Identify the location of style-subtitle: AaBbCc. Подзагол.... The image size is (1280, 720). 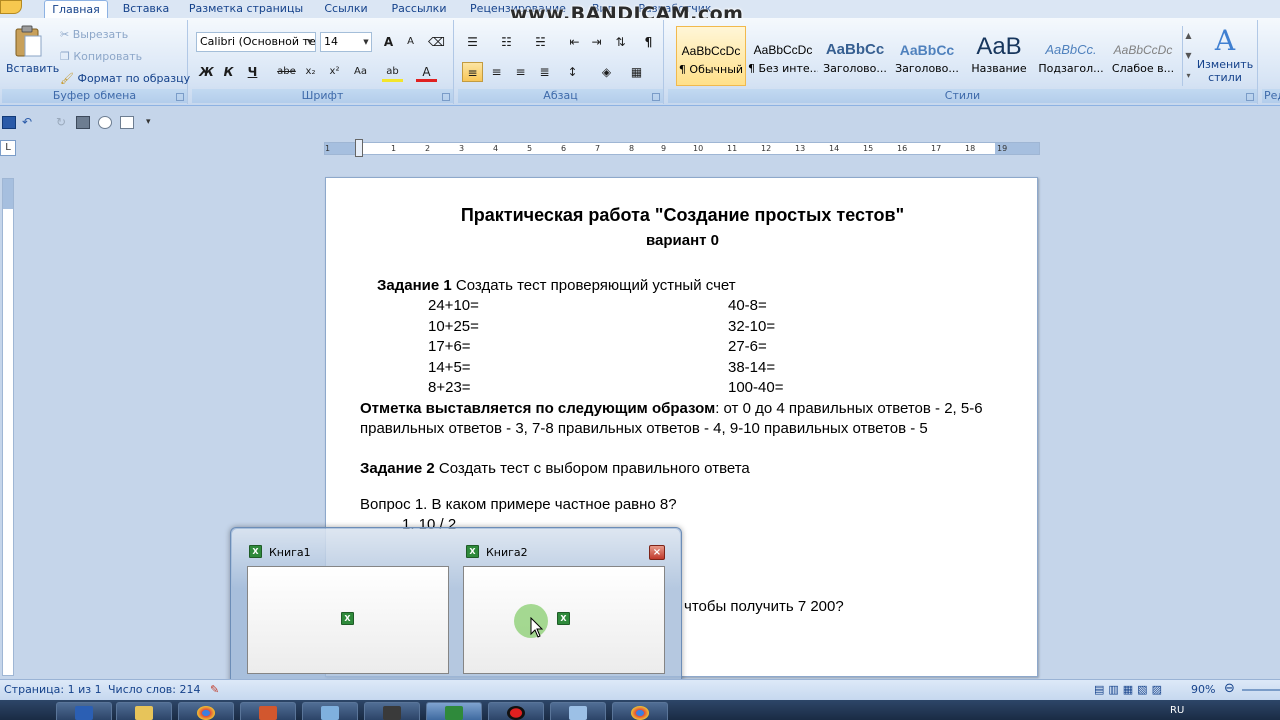
(1071, 56).